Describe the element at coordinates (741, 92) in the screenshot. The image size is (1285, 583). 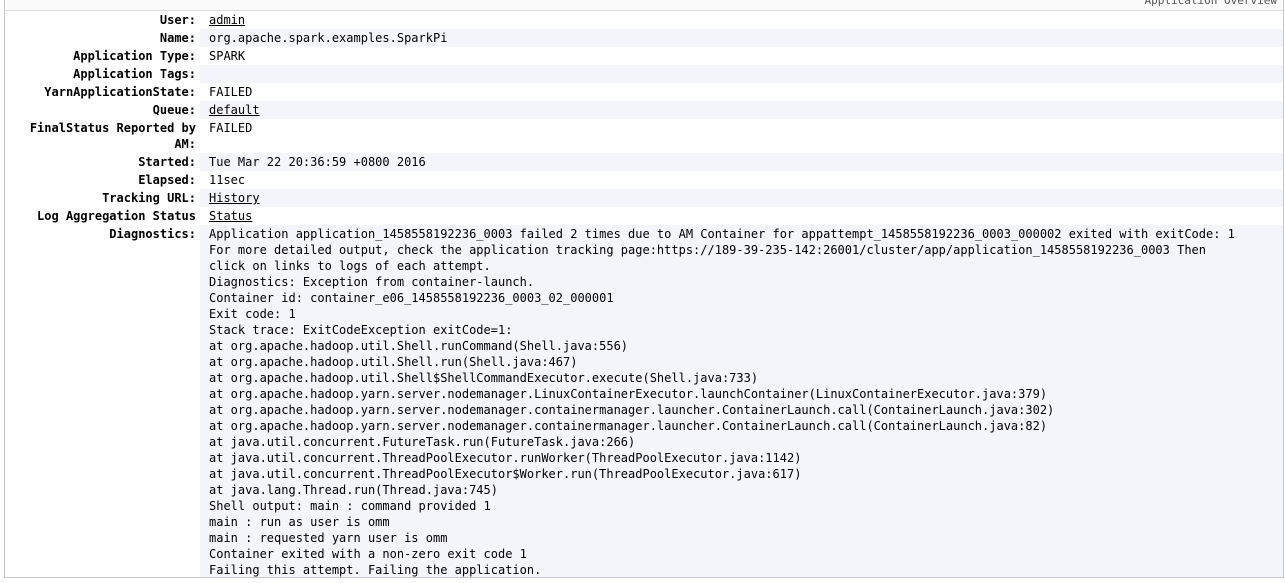
I see `yarn-state-value: FAILED` at that location.